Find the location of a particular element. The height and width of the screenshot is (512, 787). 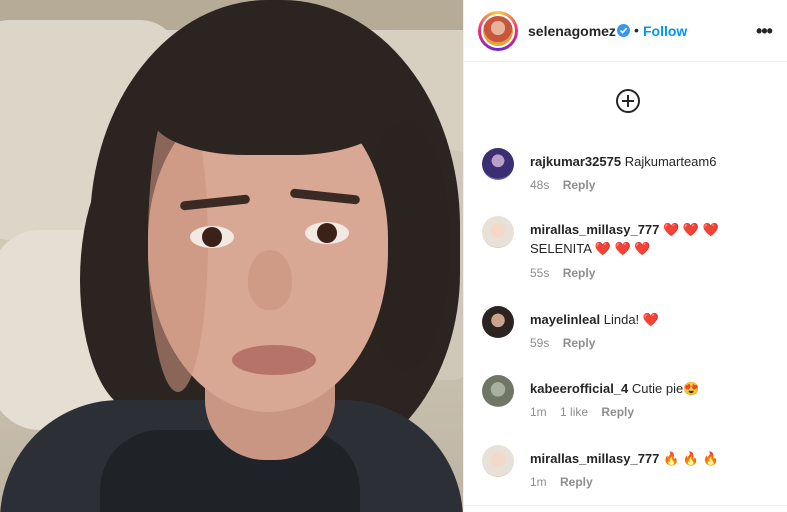

comment-meta: 55s Reply is located at coordinates (567, 273).